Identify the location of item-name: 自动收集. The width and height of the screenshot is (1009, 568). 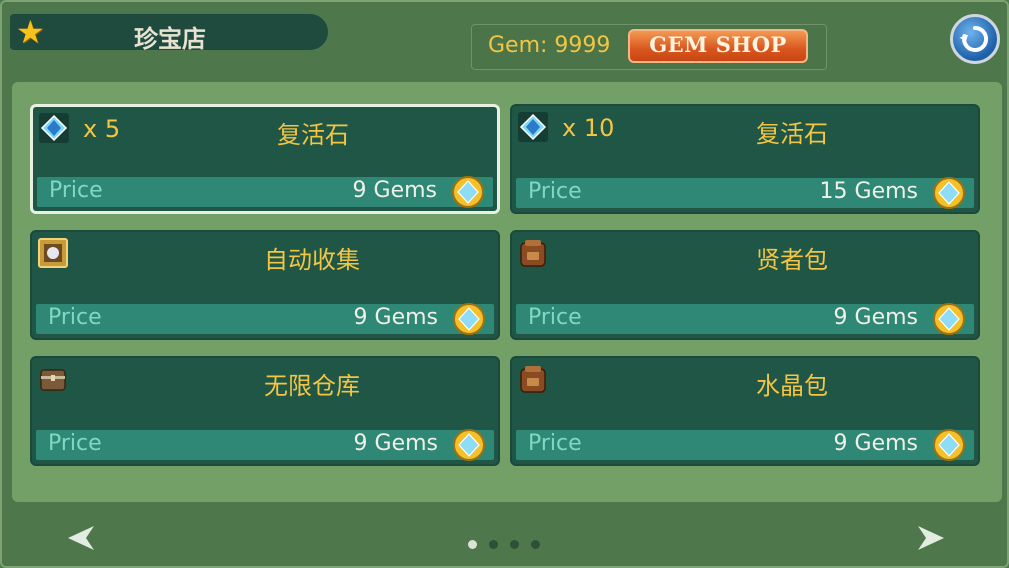
(312, 260).